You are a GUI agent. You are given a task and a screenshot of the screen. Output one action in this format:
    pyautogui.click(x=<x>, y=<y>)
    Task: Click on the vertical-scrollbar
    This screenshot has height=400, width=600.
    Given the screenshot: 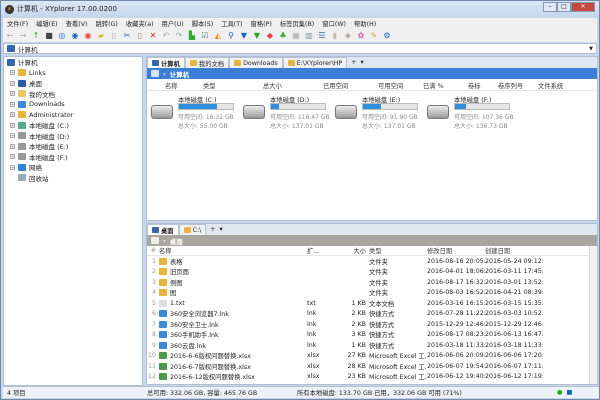 What is the action you would take?
    pyautogui.click(x=593, y=315)
    